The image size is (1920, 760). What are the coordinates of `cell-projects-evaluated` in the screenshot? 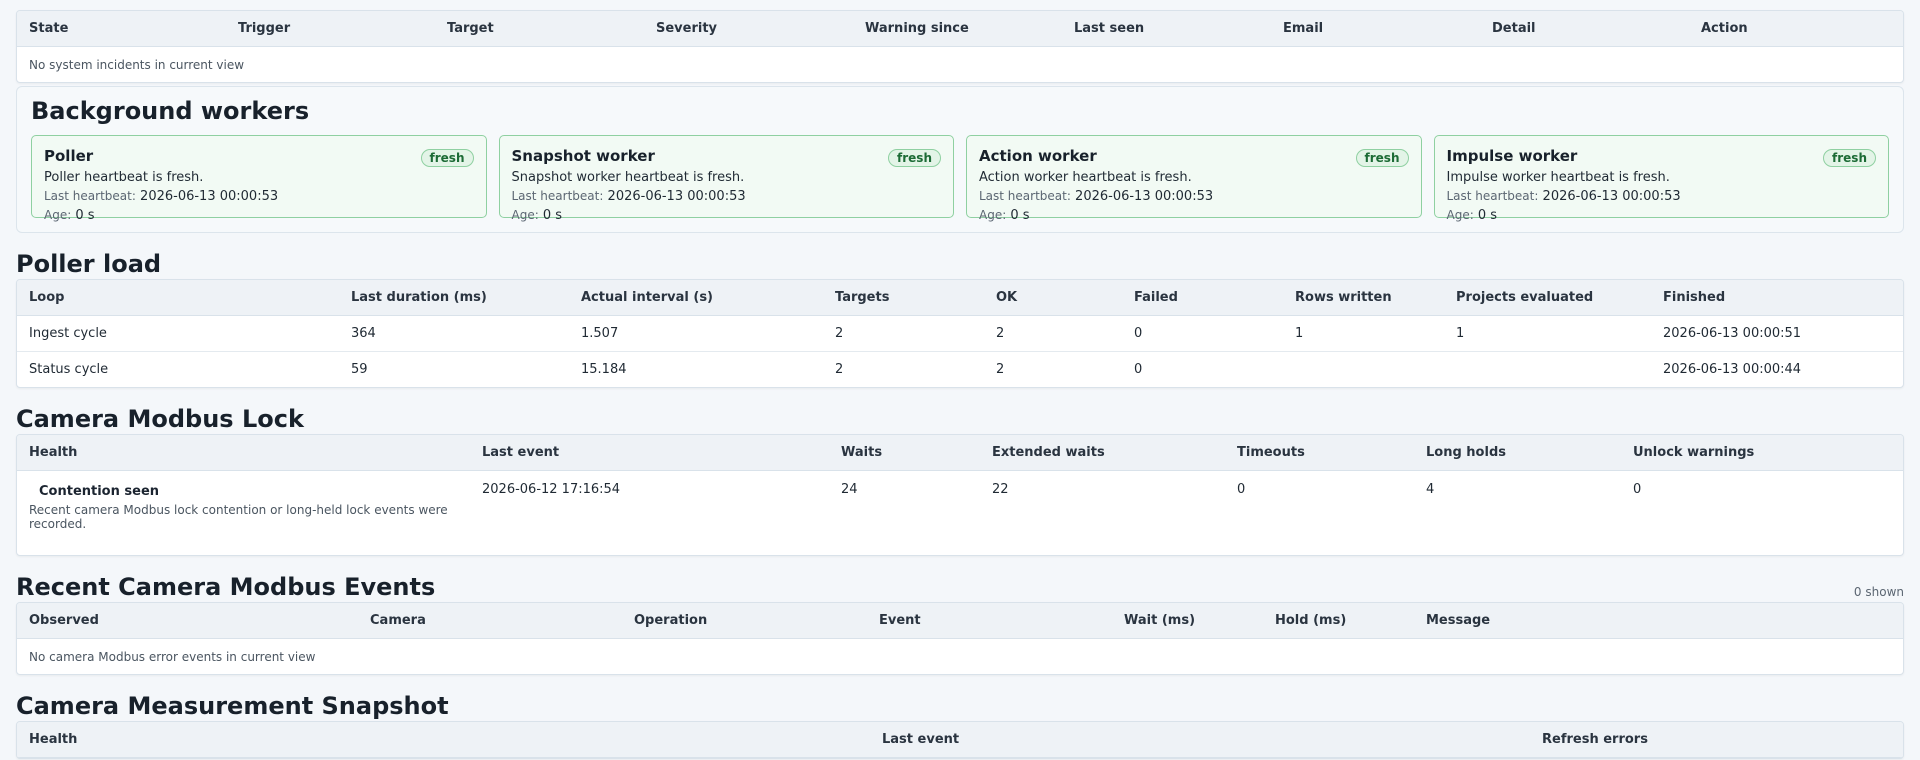 It's located at (1547, 370).